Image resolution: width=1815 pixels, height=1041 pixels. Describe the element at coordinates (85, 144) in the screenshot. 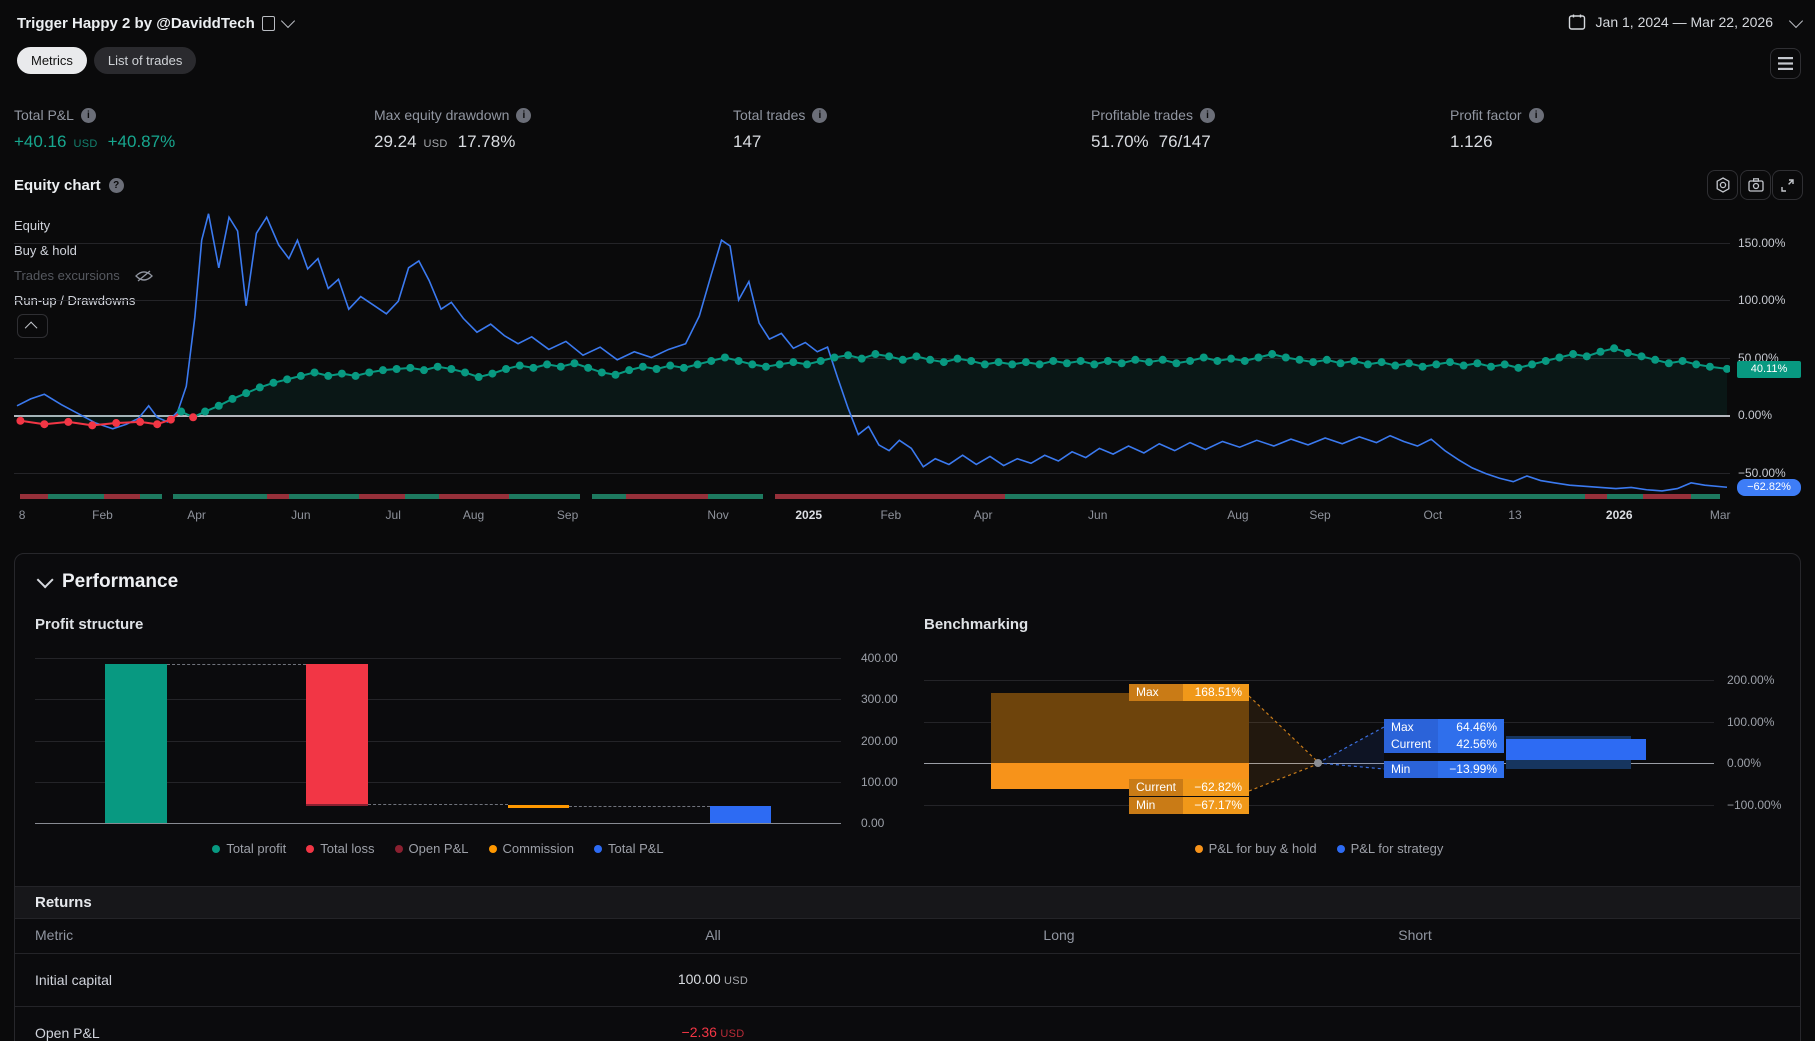

I see `stat-unit: USD` at that location.